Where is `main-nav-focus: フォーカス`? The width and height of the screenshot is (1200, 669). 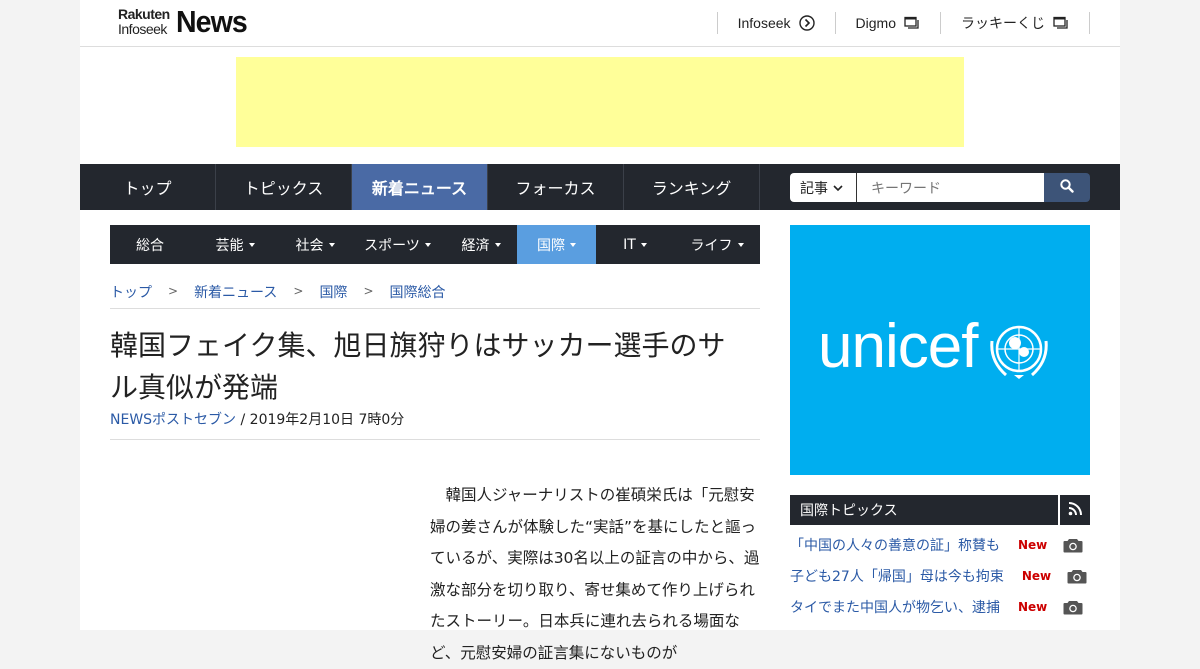
main-nav-focus: フォーカス is located at coordinates (556, 187).